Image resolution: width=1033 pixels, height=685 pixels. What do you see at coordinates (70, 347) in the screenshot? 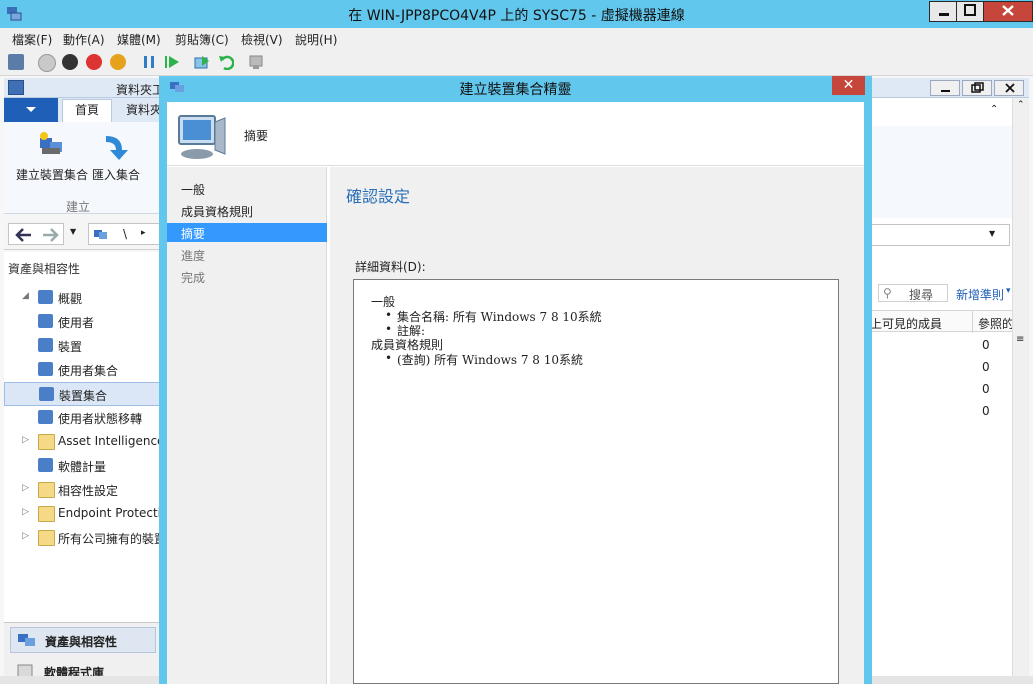
I see `tree-item-label: 裝置` at bounding box center [70, 347].